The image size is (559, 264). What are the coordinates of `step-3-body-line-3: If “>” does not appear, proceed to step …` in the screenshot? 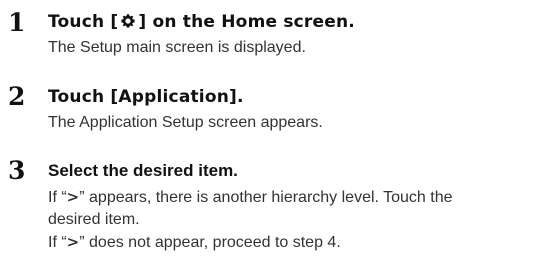 It's located at (302, 242).